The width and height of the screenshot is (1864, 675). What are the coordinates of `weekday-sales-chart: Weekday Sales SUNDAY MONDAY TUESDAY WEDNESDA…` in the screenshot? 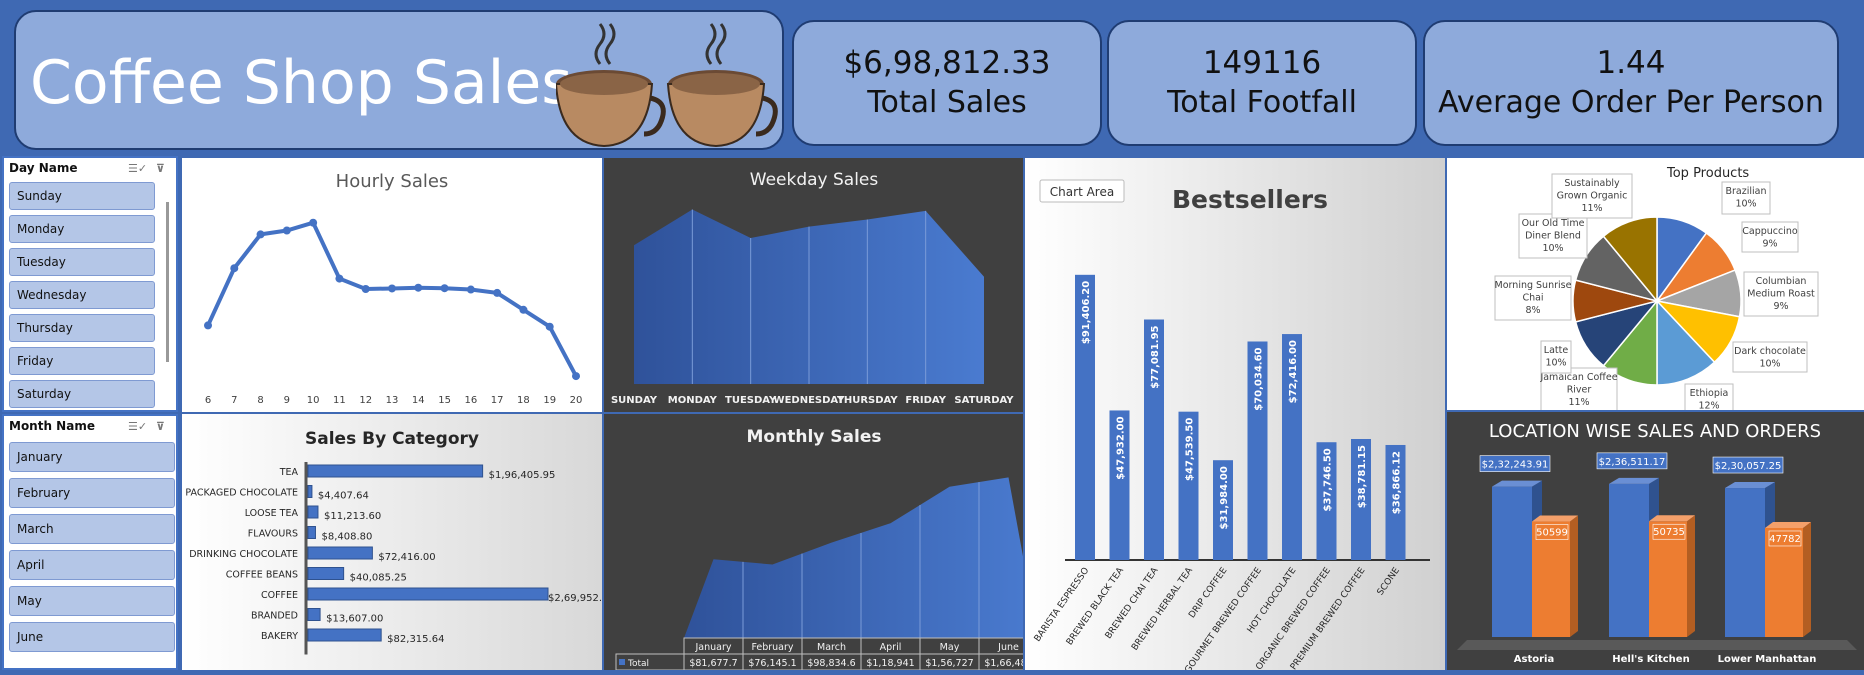 It's located at (813, 285).